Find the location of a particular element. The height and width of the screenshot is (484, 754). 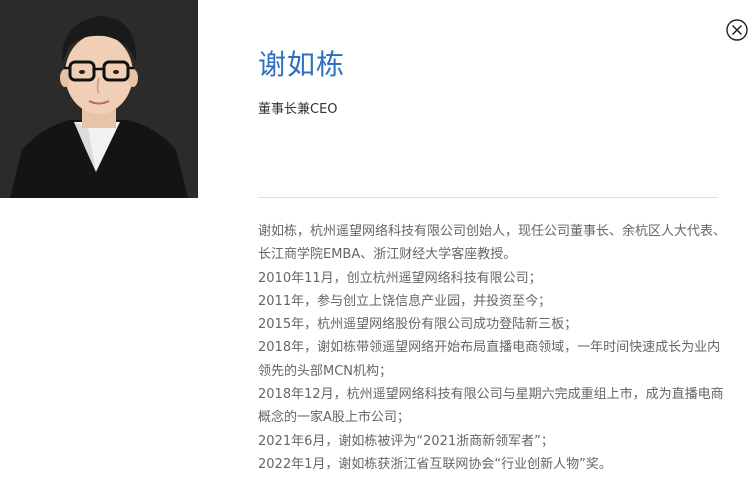

bio-paragraph: 2022年1月，谢如栋获浙江省互联网协会“行业创新人物”奖。 is located at coordinates (435, 464).